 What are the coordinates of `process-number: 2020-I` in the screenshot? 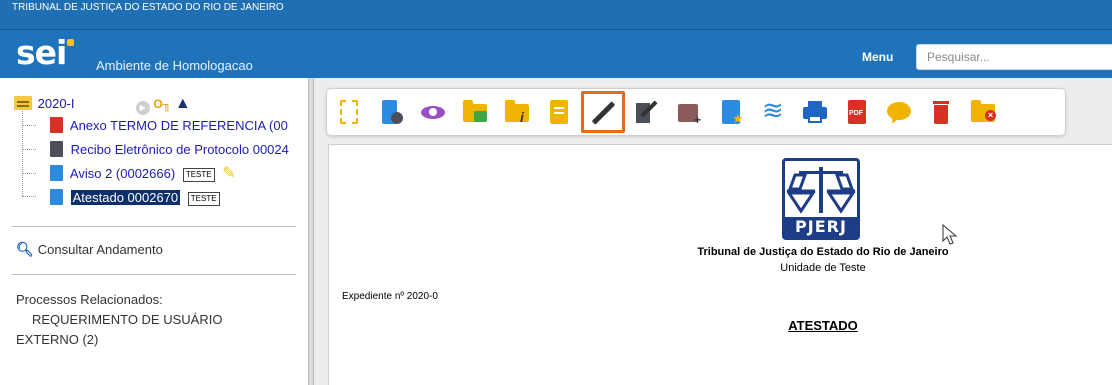 It's located at (56, 103).